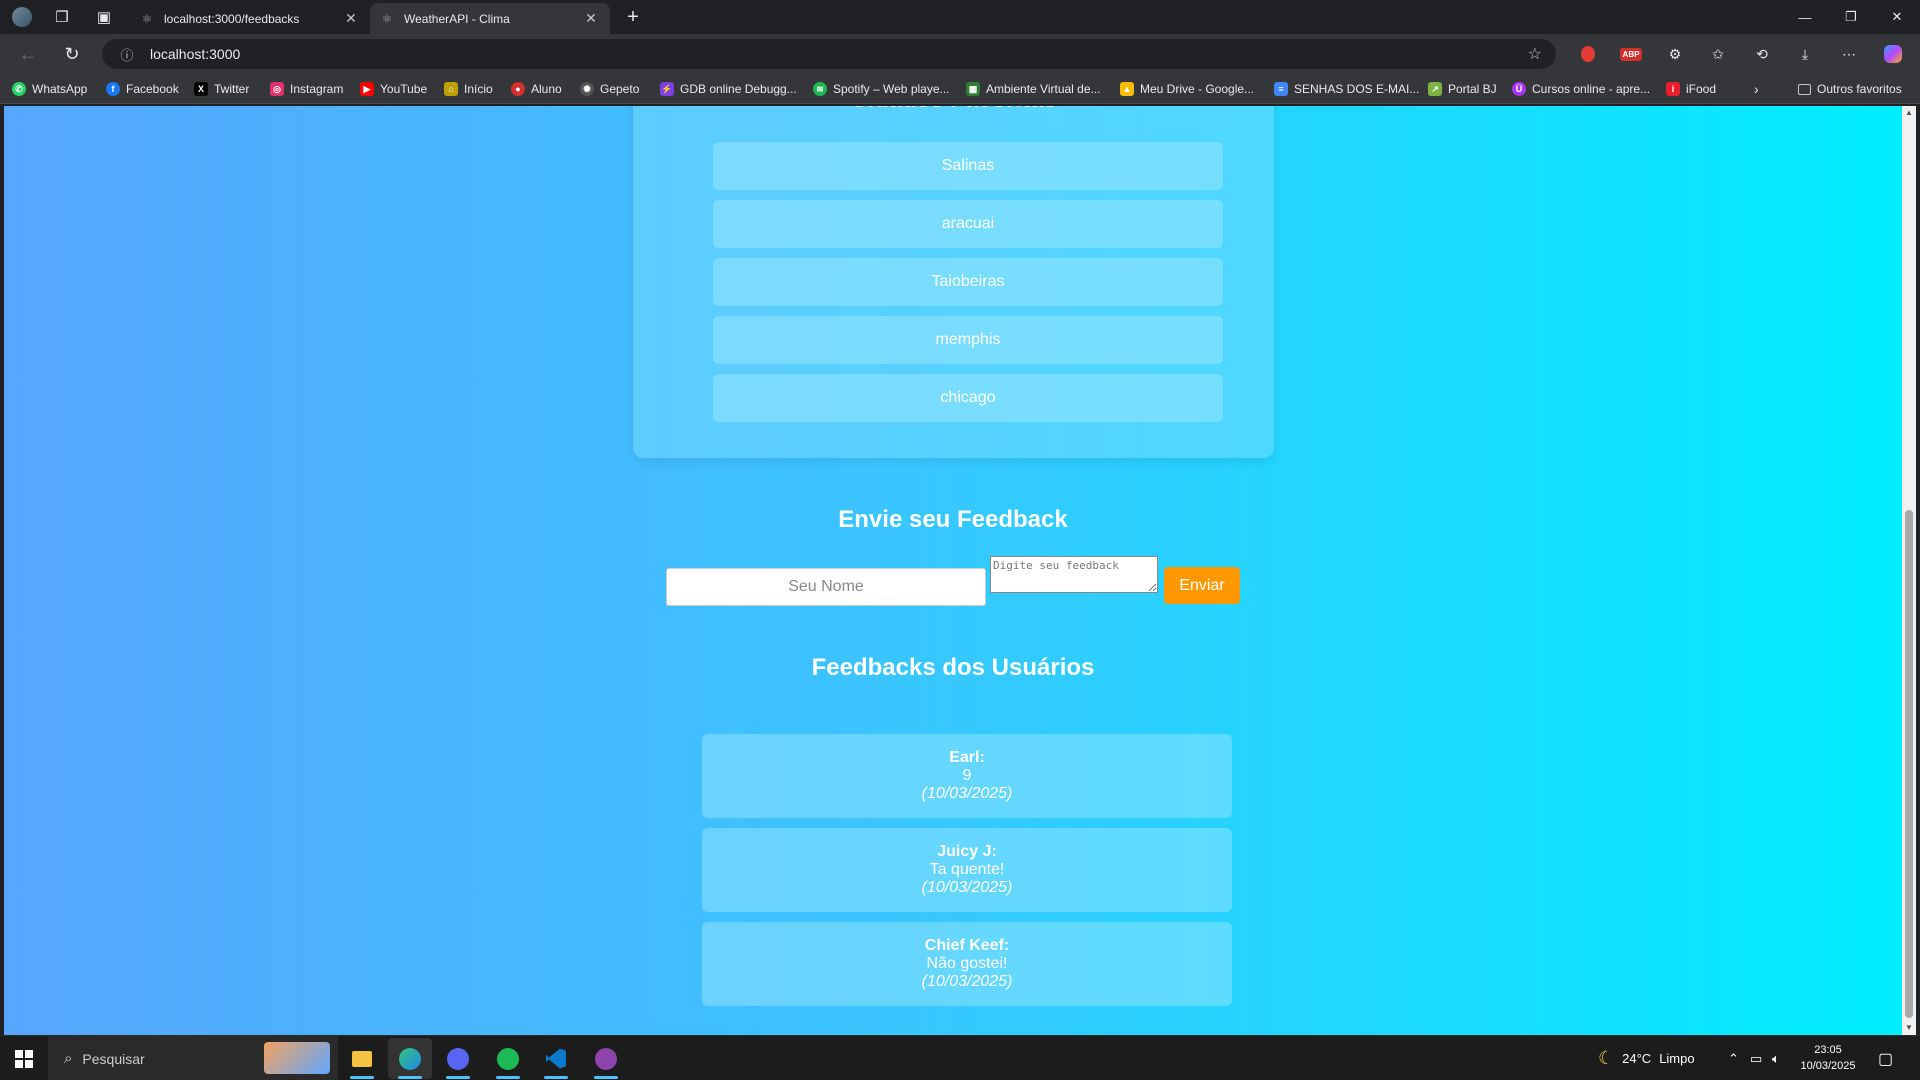 This screenshot has height=1080, width=1920. Describe the element at coordinates (1859, 89) in the screenshot. I see `other-favorites-label: Outros favoritos` at that location.